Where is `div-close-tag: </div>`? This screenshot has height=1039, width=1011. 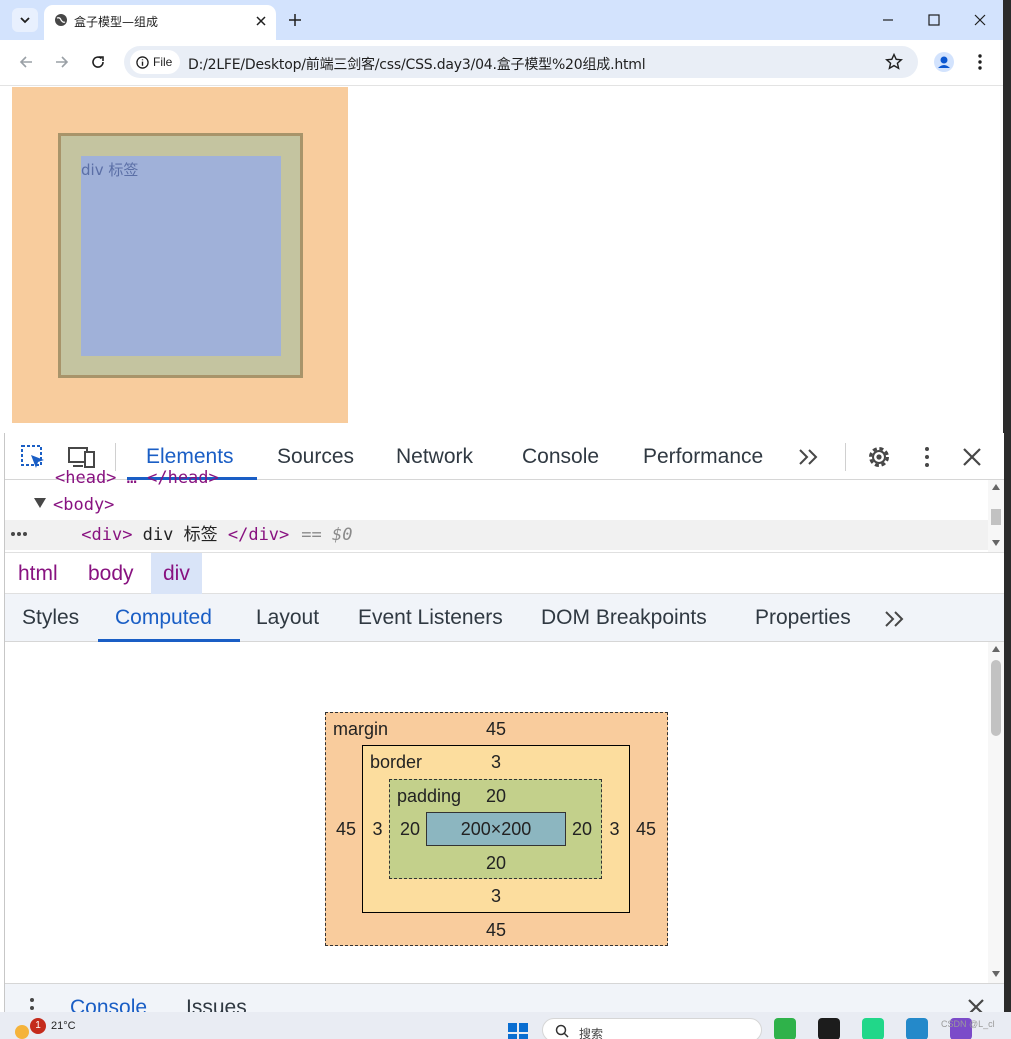
div-close-tag: </div> is located at coordinates (258, 535).